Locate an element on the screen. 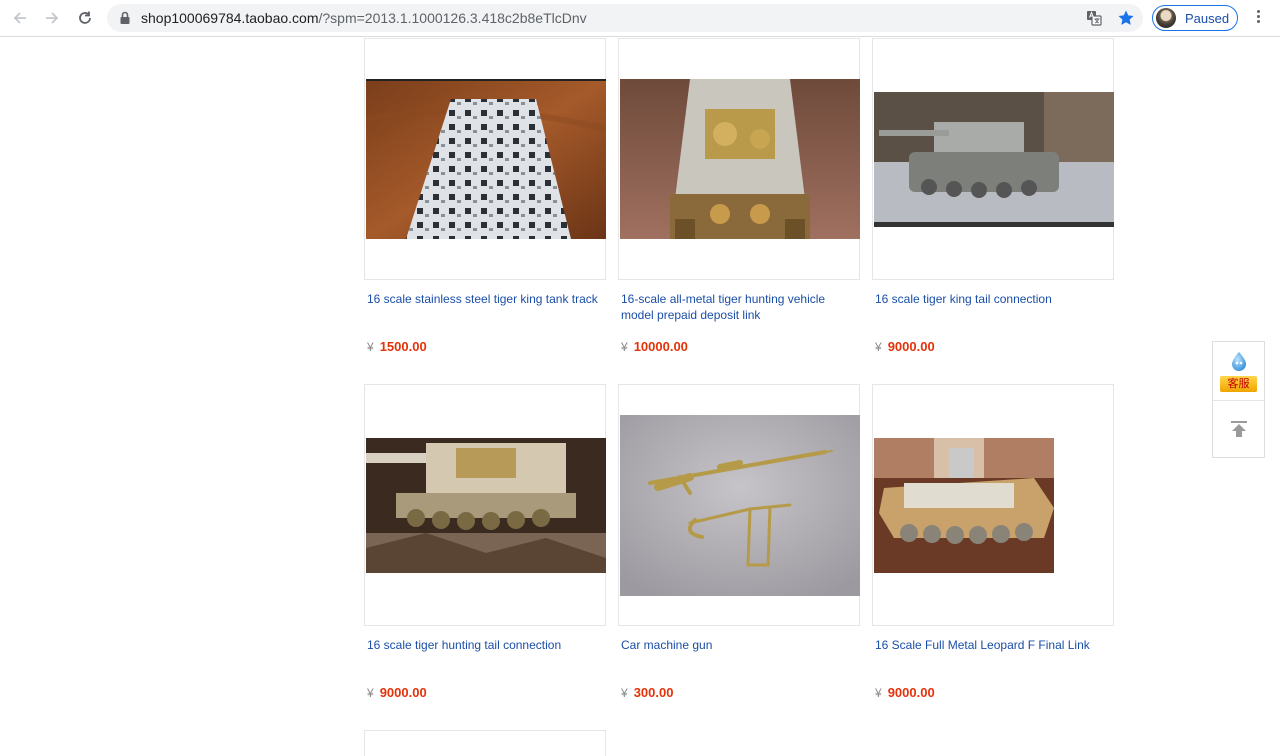 This screenshot has height=756, width=1280. product-title: 16 scale tiger king tail connection is located at coordinates (993, 299).